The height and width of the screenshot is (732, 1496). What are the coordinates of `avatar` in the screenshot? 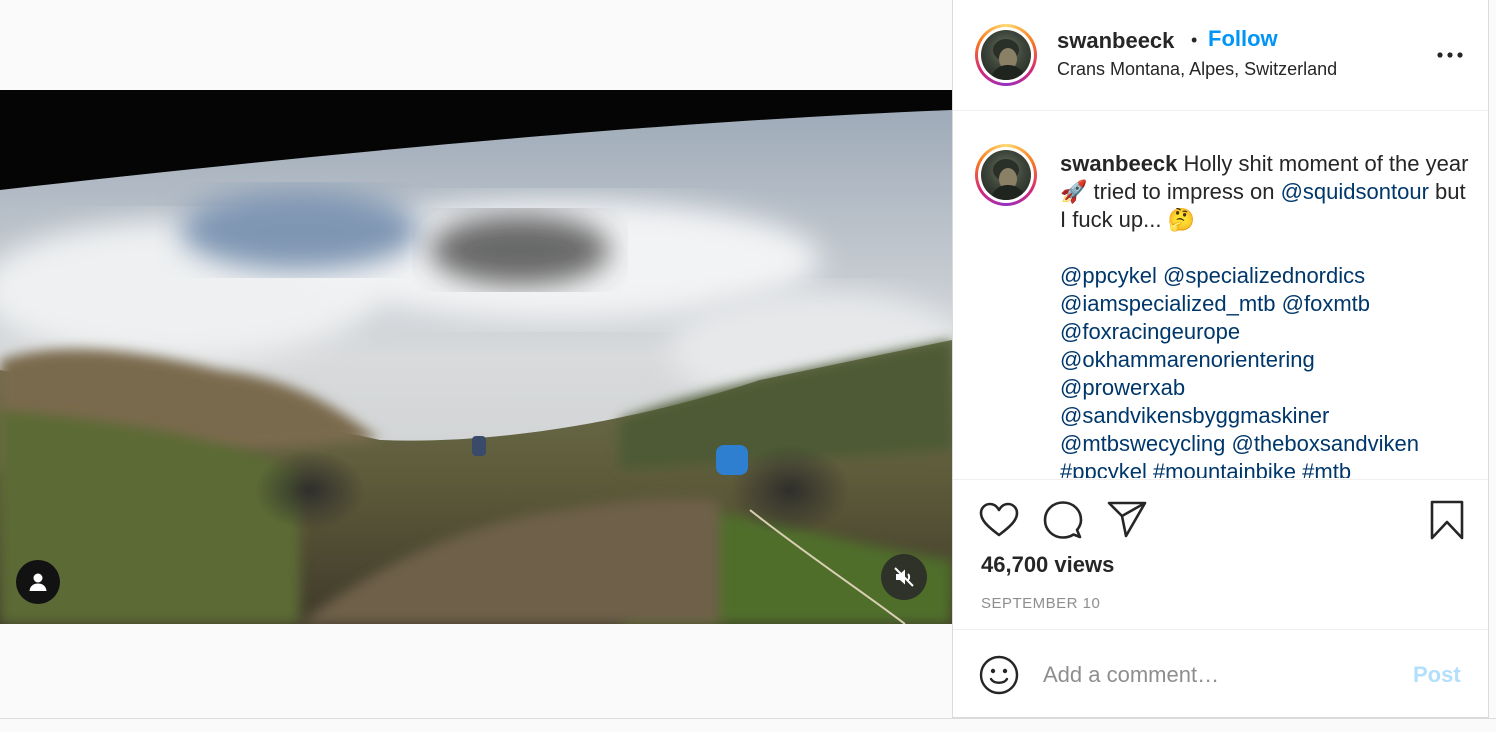 It's located at (1006, 55).